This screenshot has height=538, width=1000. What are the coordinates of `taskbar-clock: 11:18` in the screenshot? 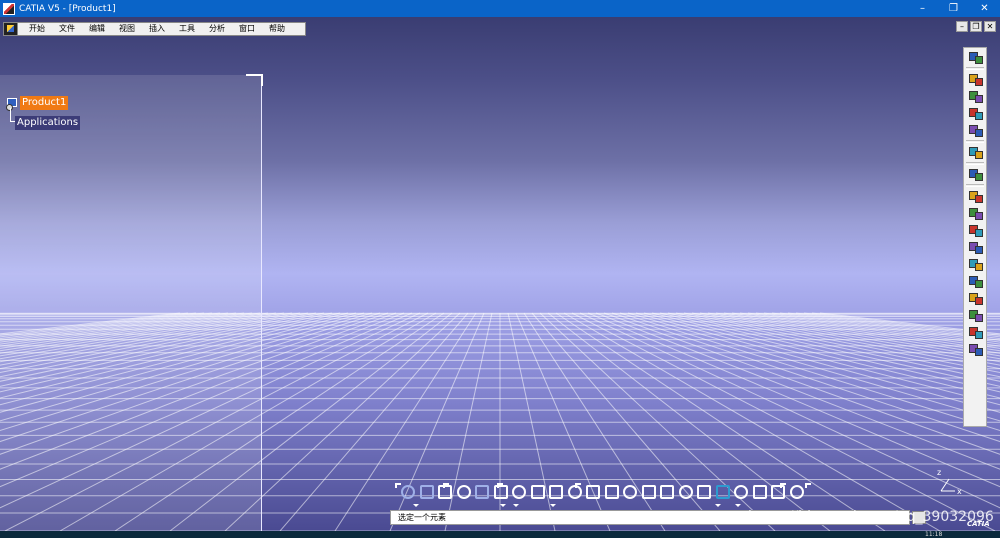 It's located at (934, 534).